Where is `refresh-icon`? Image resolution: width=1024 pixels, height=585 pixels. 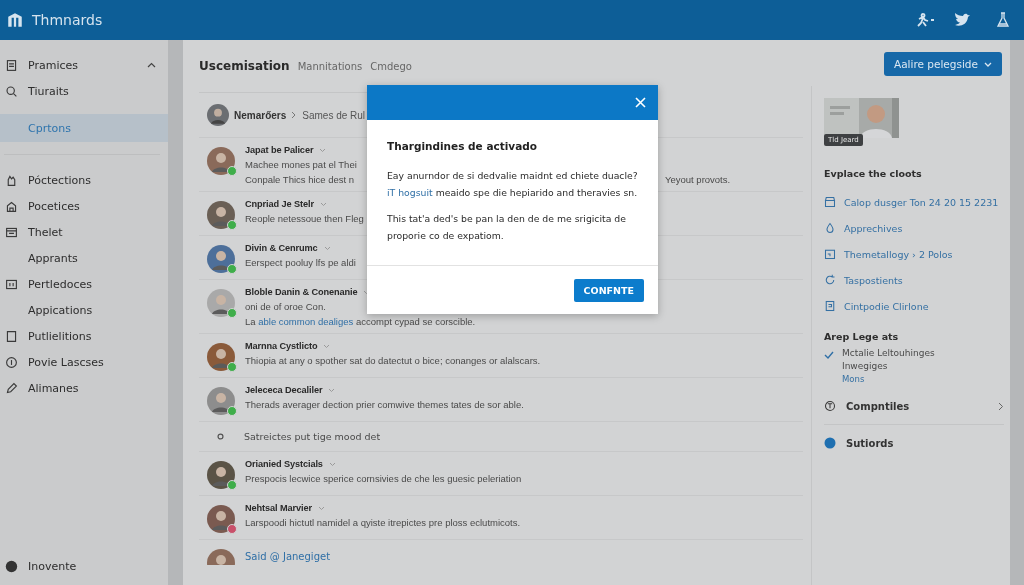 refresh-icon is located at coordinates (830, 280).